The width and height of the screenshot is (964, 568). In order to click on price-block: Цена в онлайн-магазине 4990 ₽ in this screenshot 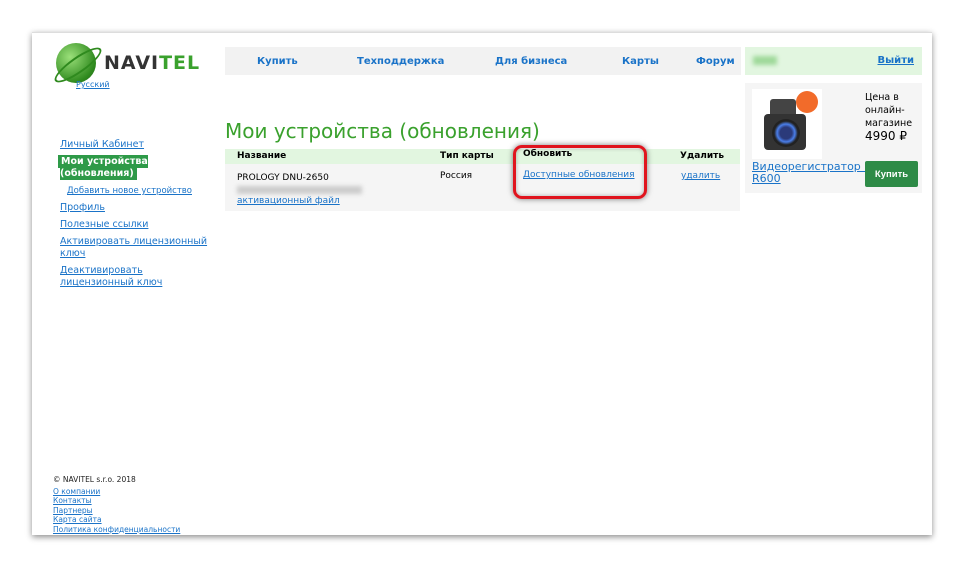, I will do `click(890, 117)`.